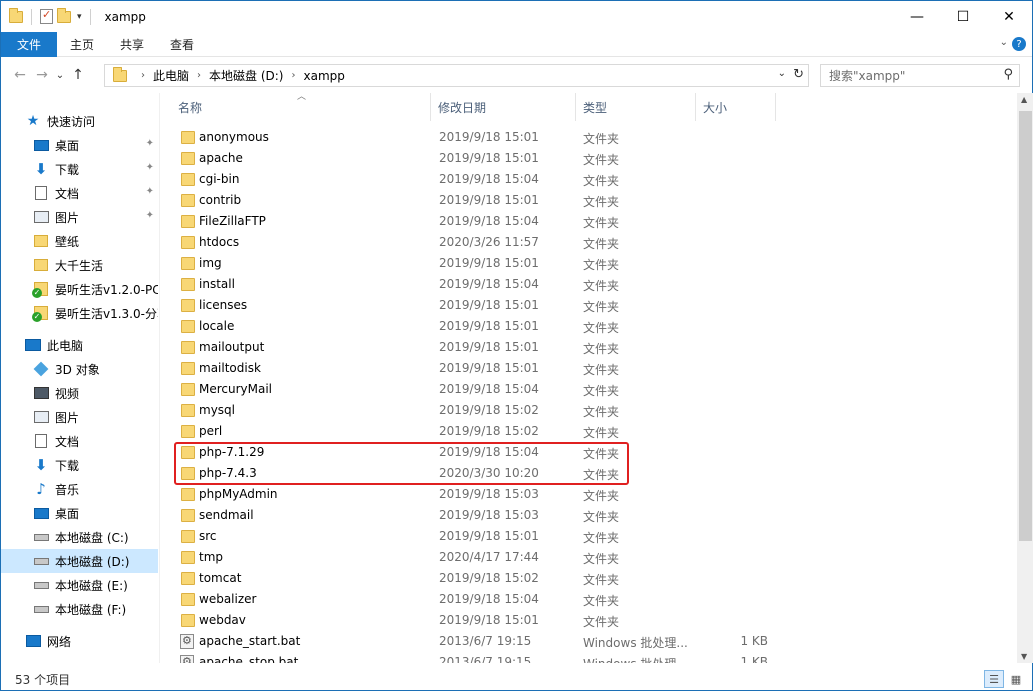 This screenshot has width=1033, height=691. What do you see at coordinates (1004, 42) in the screenshot?
I see `expand-ribbon-chevron-icon: ⌄` at bounding box center [1004, 42].